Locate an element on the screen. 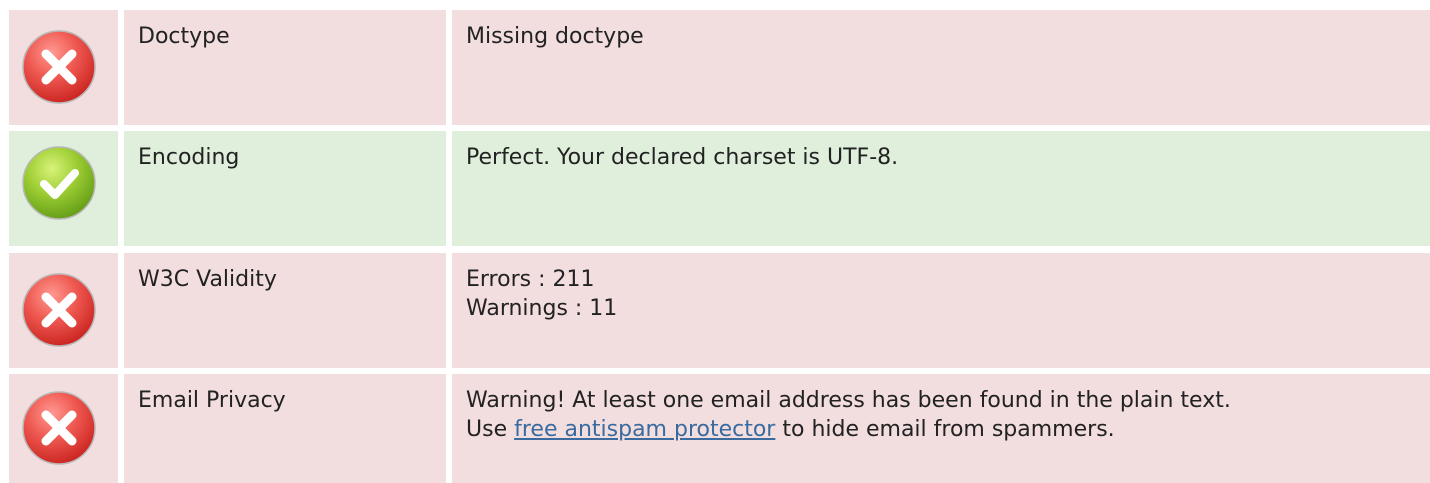 Image resolution: width=1430 pixels, height=483 pixels. advice-suffix: to hide email from spammers. is located at coordinates (948, 429).